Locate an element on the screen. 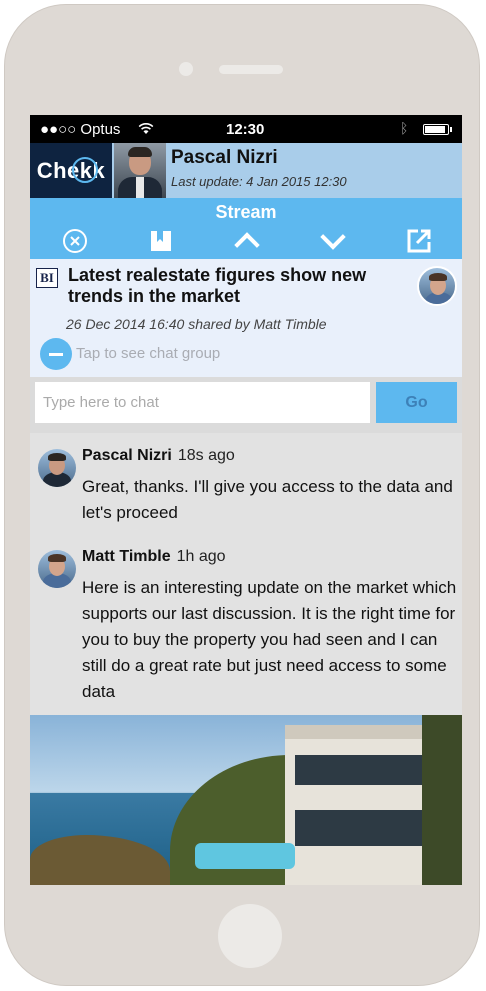  battery-tip is located at coordinates (451, 129).